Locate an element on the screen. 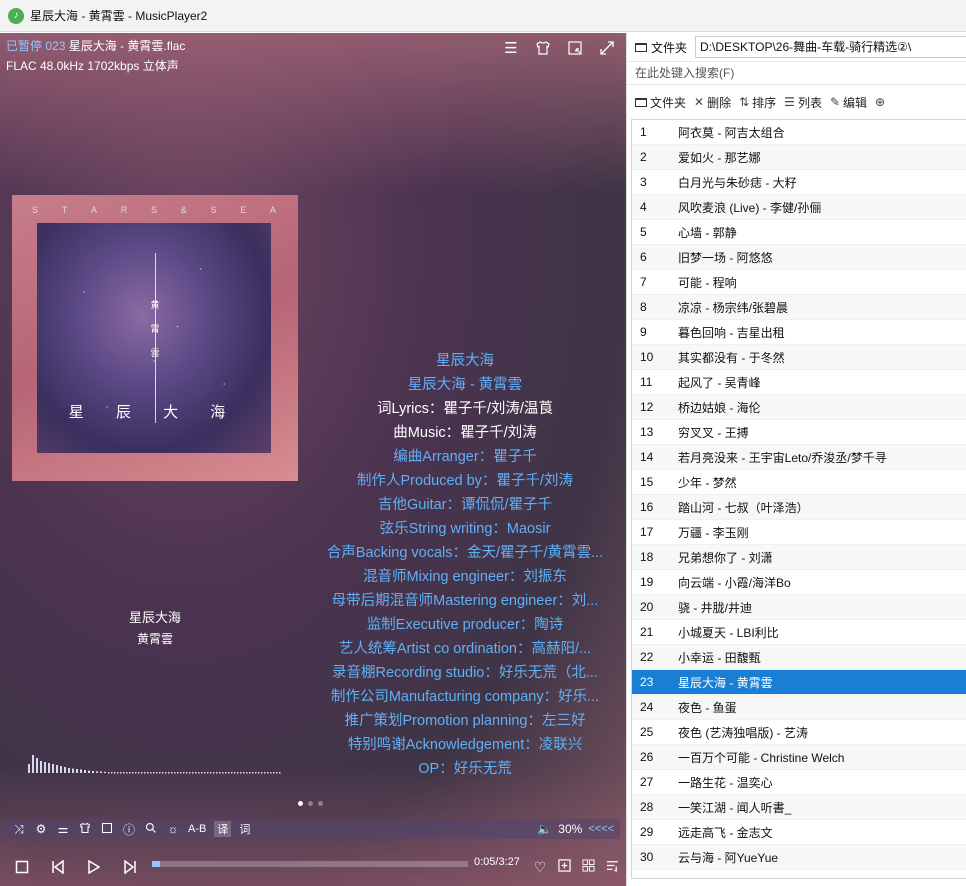 This screenshot has width=966, height=886. equalizer-icon: ⚌ is located at coordinates (63, 829).